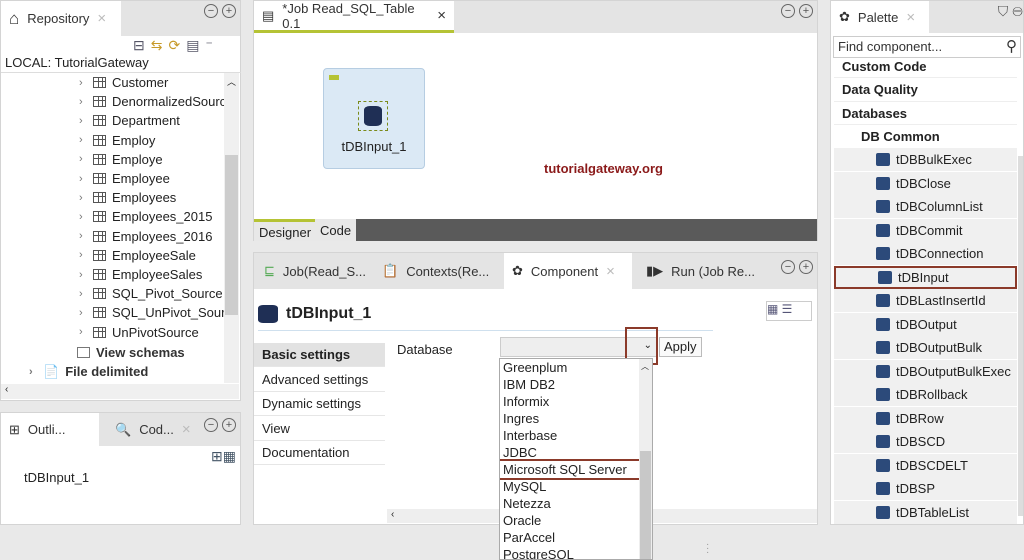 Image resolution: width=1024 pixels, height=560 pixels. What do you see at coordinates (925, 66) in the screenshot?
I see `palette-category: Custom Code` at bounding box center [925, 66].